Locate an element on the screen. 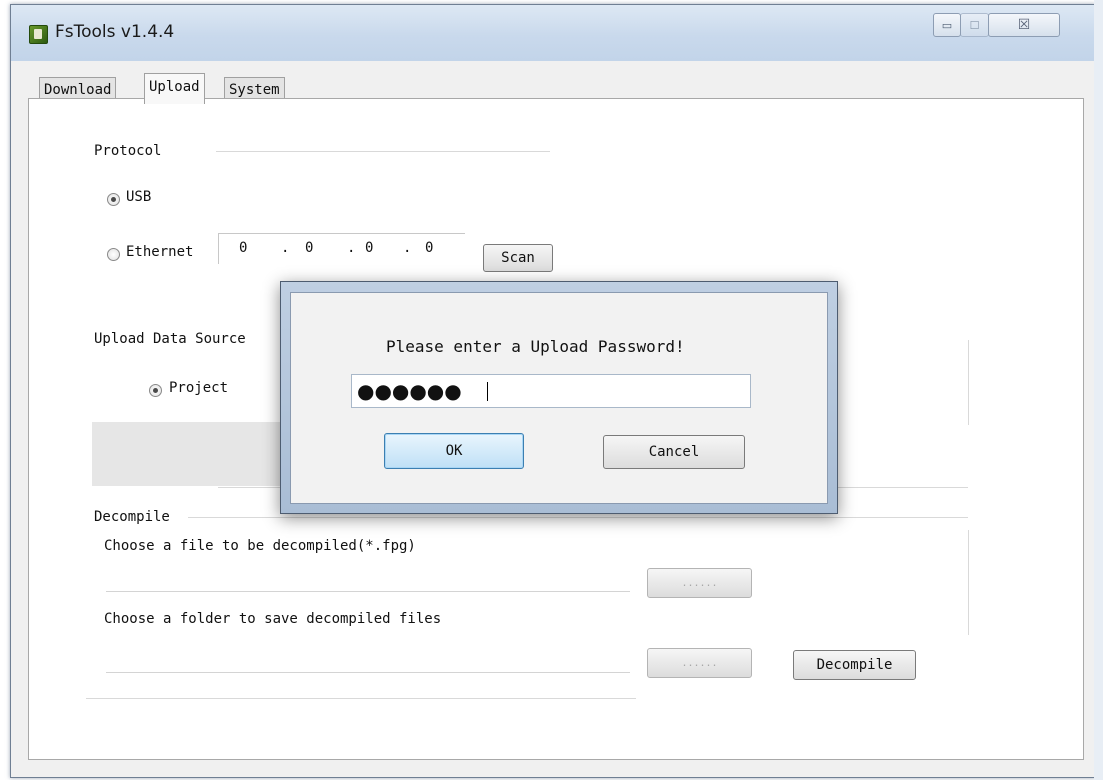 Image resolution: width=1103 pixels, height=780 pixels. decompile-label: Decompile is located at coordinates (132, 517).